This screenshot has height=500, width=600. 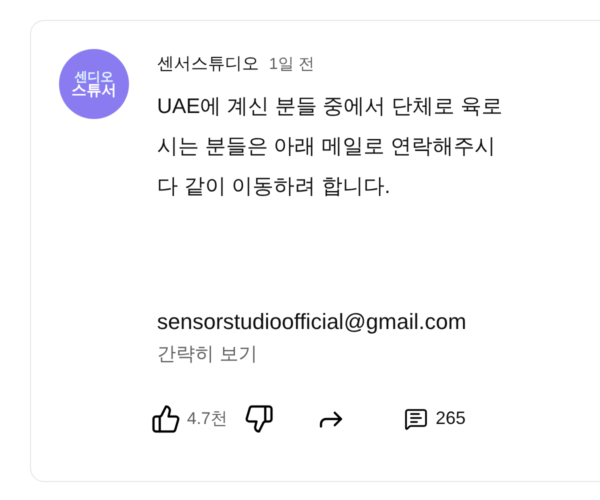 I want to click on reply-count: 265, so click(x=451, y=418).